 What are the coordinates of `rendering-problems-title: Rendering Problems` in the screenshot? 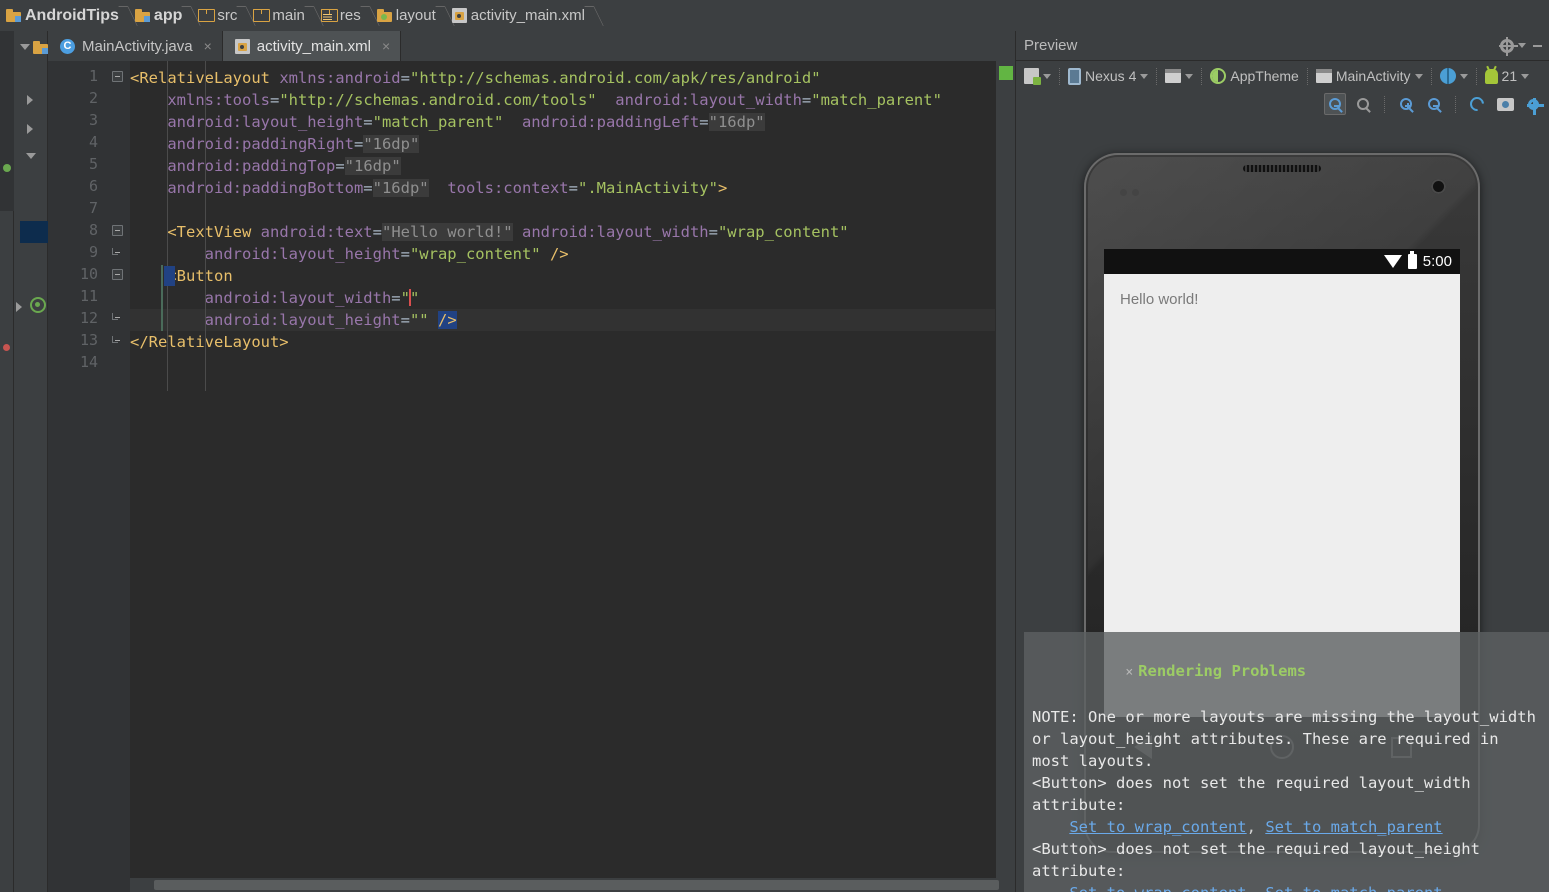 It's located at (1222, 671).